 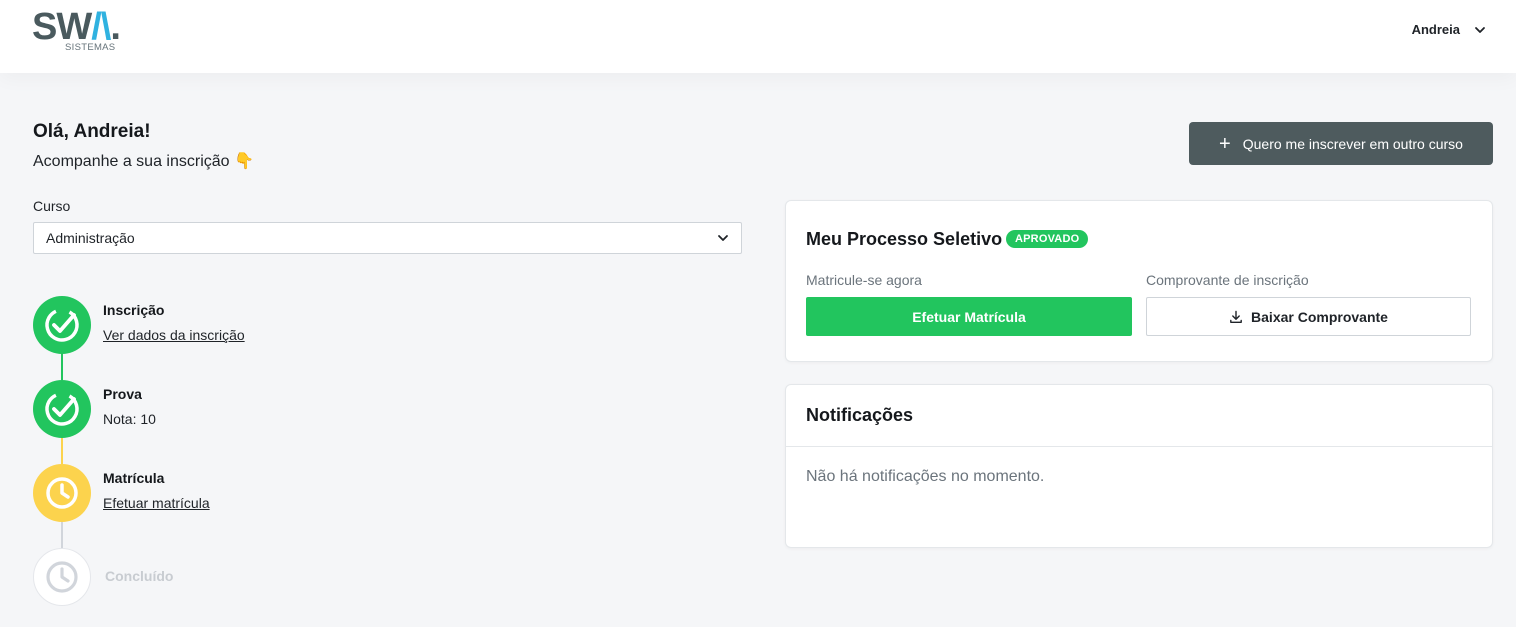 I want to click on selection-process-title: Meu Processo Seletivo, so click(x=904, y=239).